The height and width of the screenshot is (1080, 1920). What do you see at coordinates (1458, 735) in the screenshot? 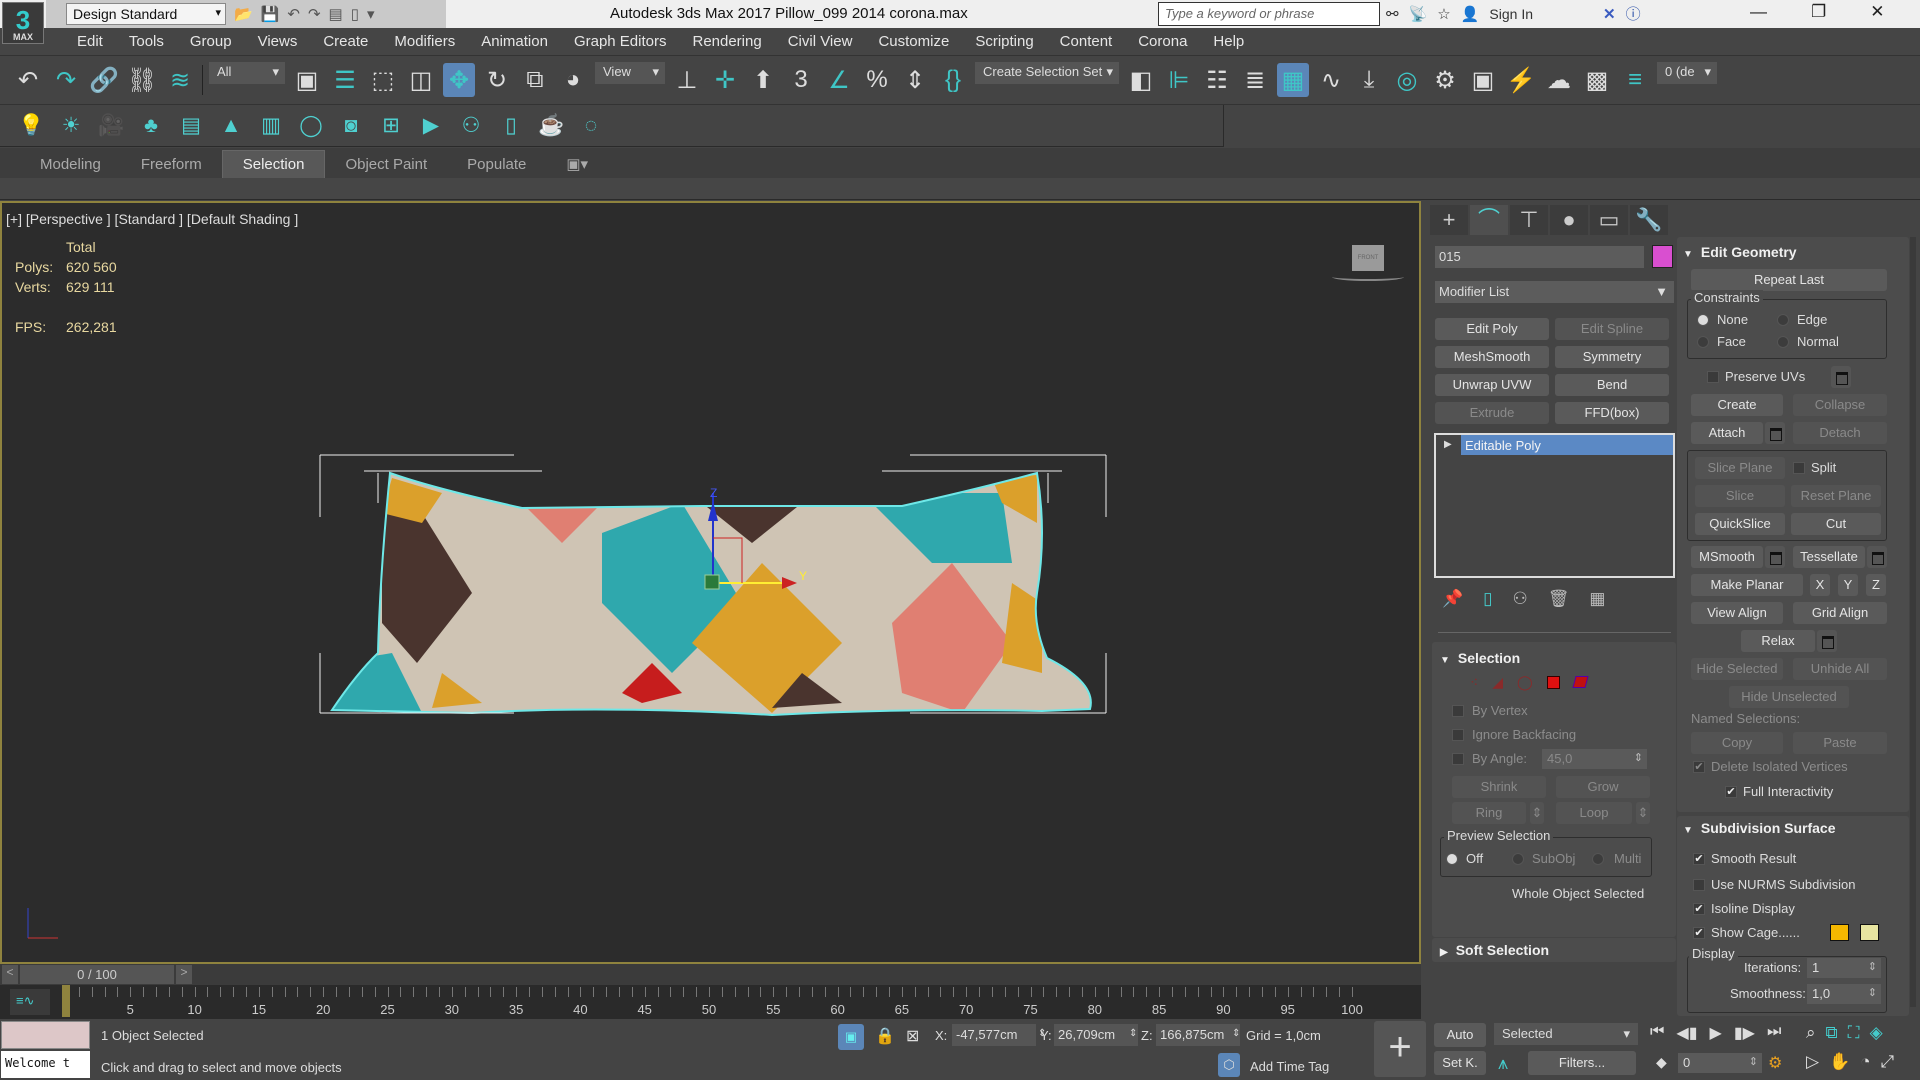
I see `ignore-backfacing-checkbox` at bounding box center [1458, 735].